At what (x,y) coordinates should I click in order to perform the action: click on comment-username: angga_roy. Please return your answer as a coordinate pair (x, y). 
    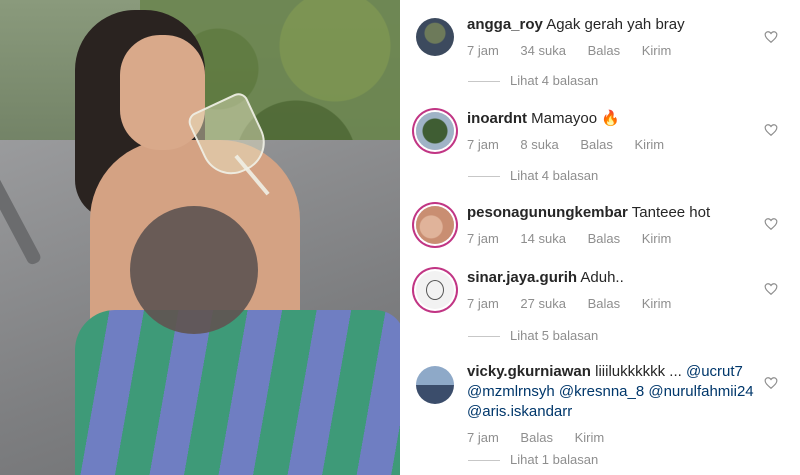
    Looking at the image, I should click on (505, 24).